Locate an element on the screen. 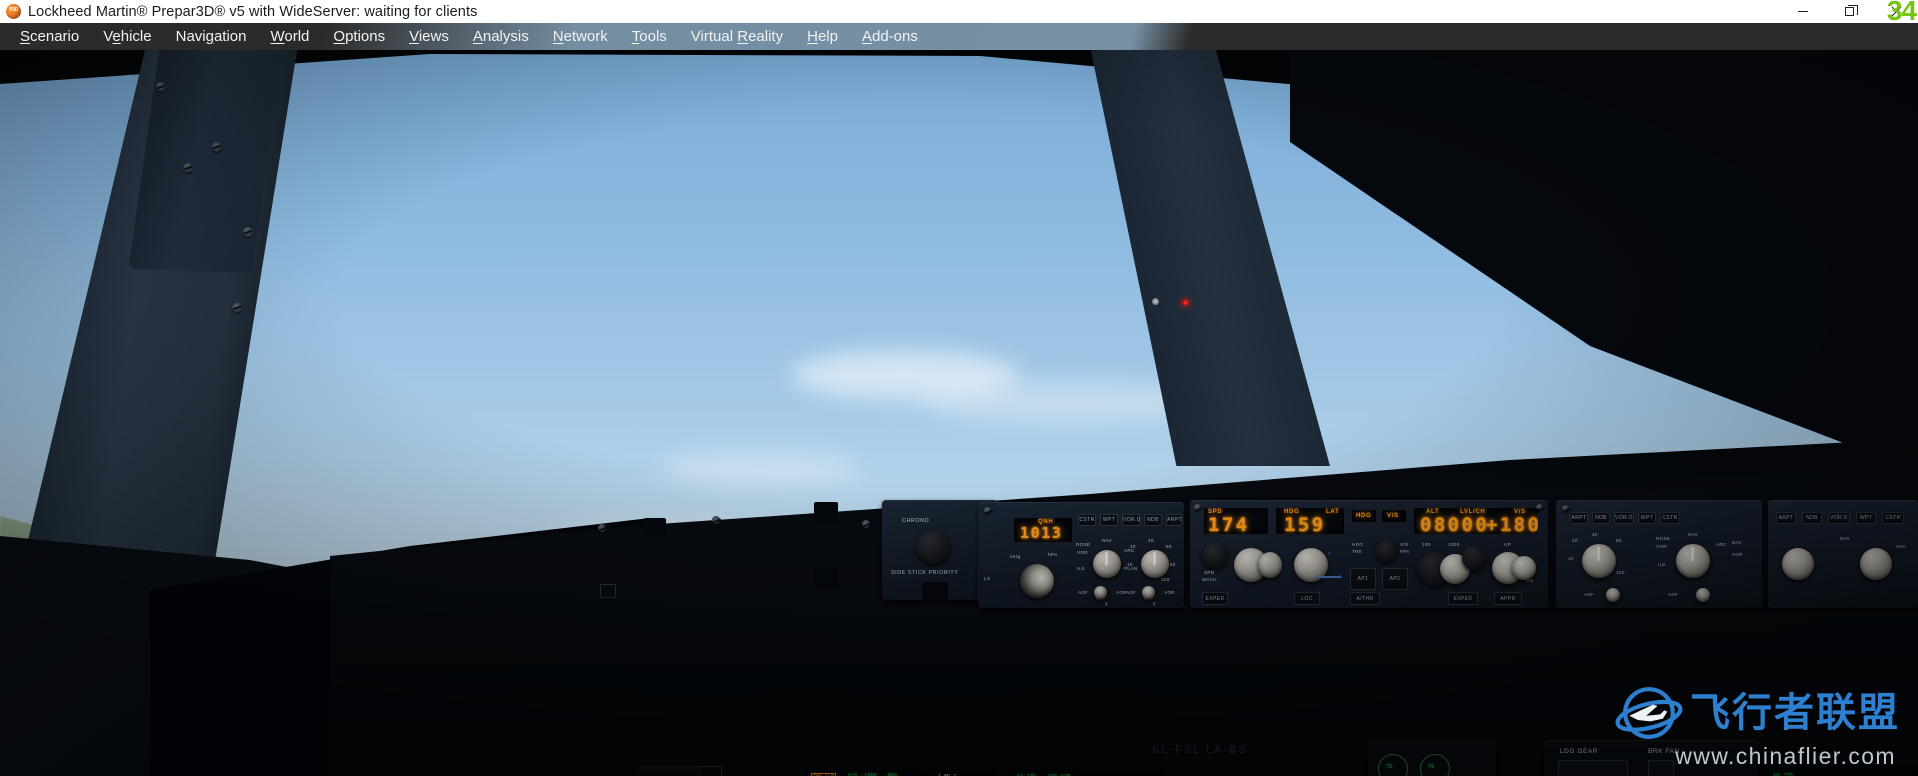 Image resolution: width=1918 pixels, height=776 pixels. efis-button-label: NDB is located at coordinates (1153, 520).